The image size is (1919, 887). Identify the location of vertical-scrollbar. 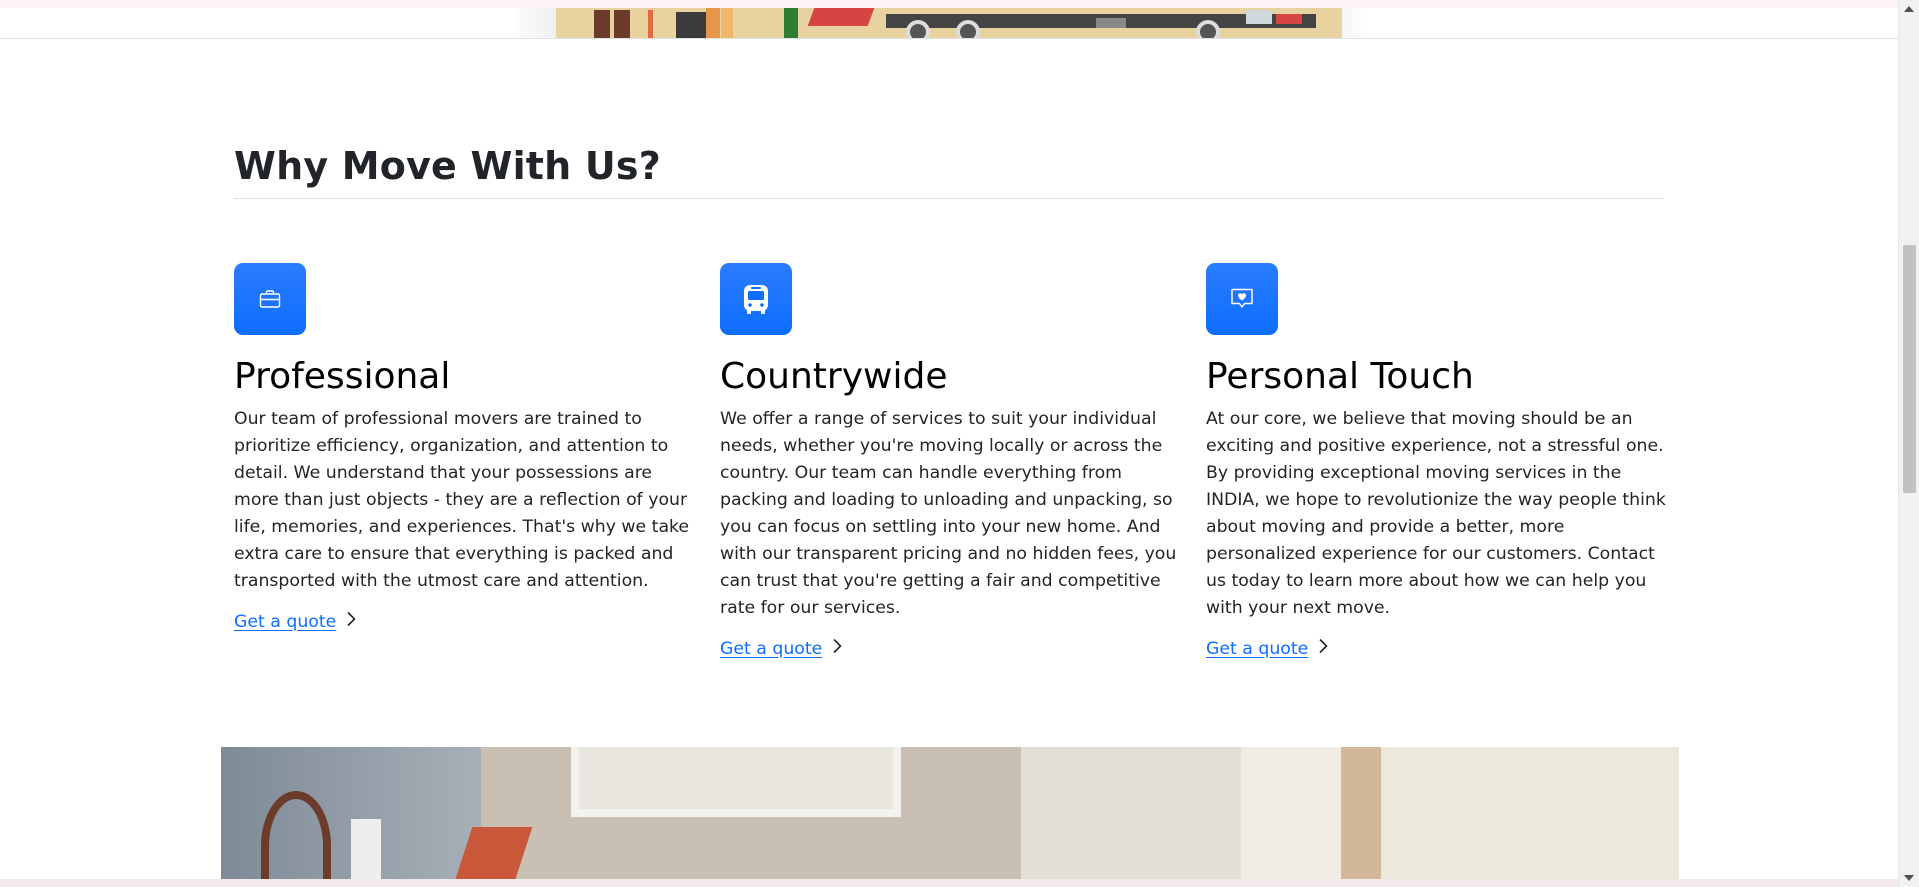
(1908, 443).